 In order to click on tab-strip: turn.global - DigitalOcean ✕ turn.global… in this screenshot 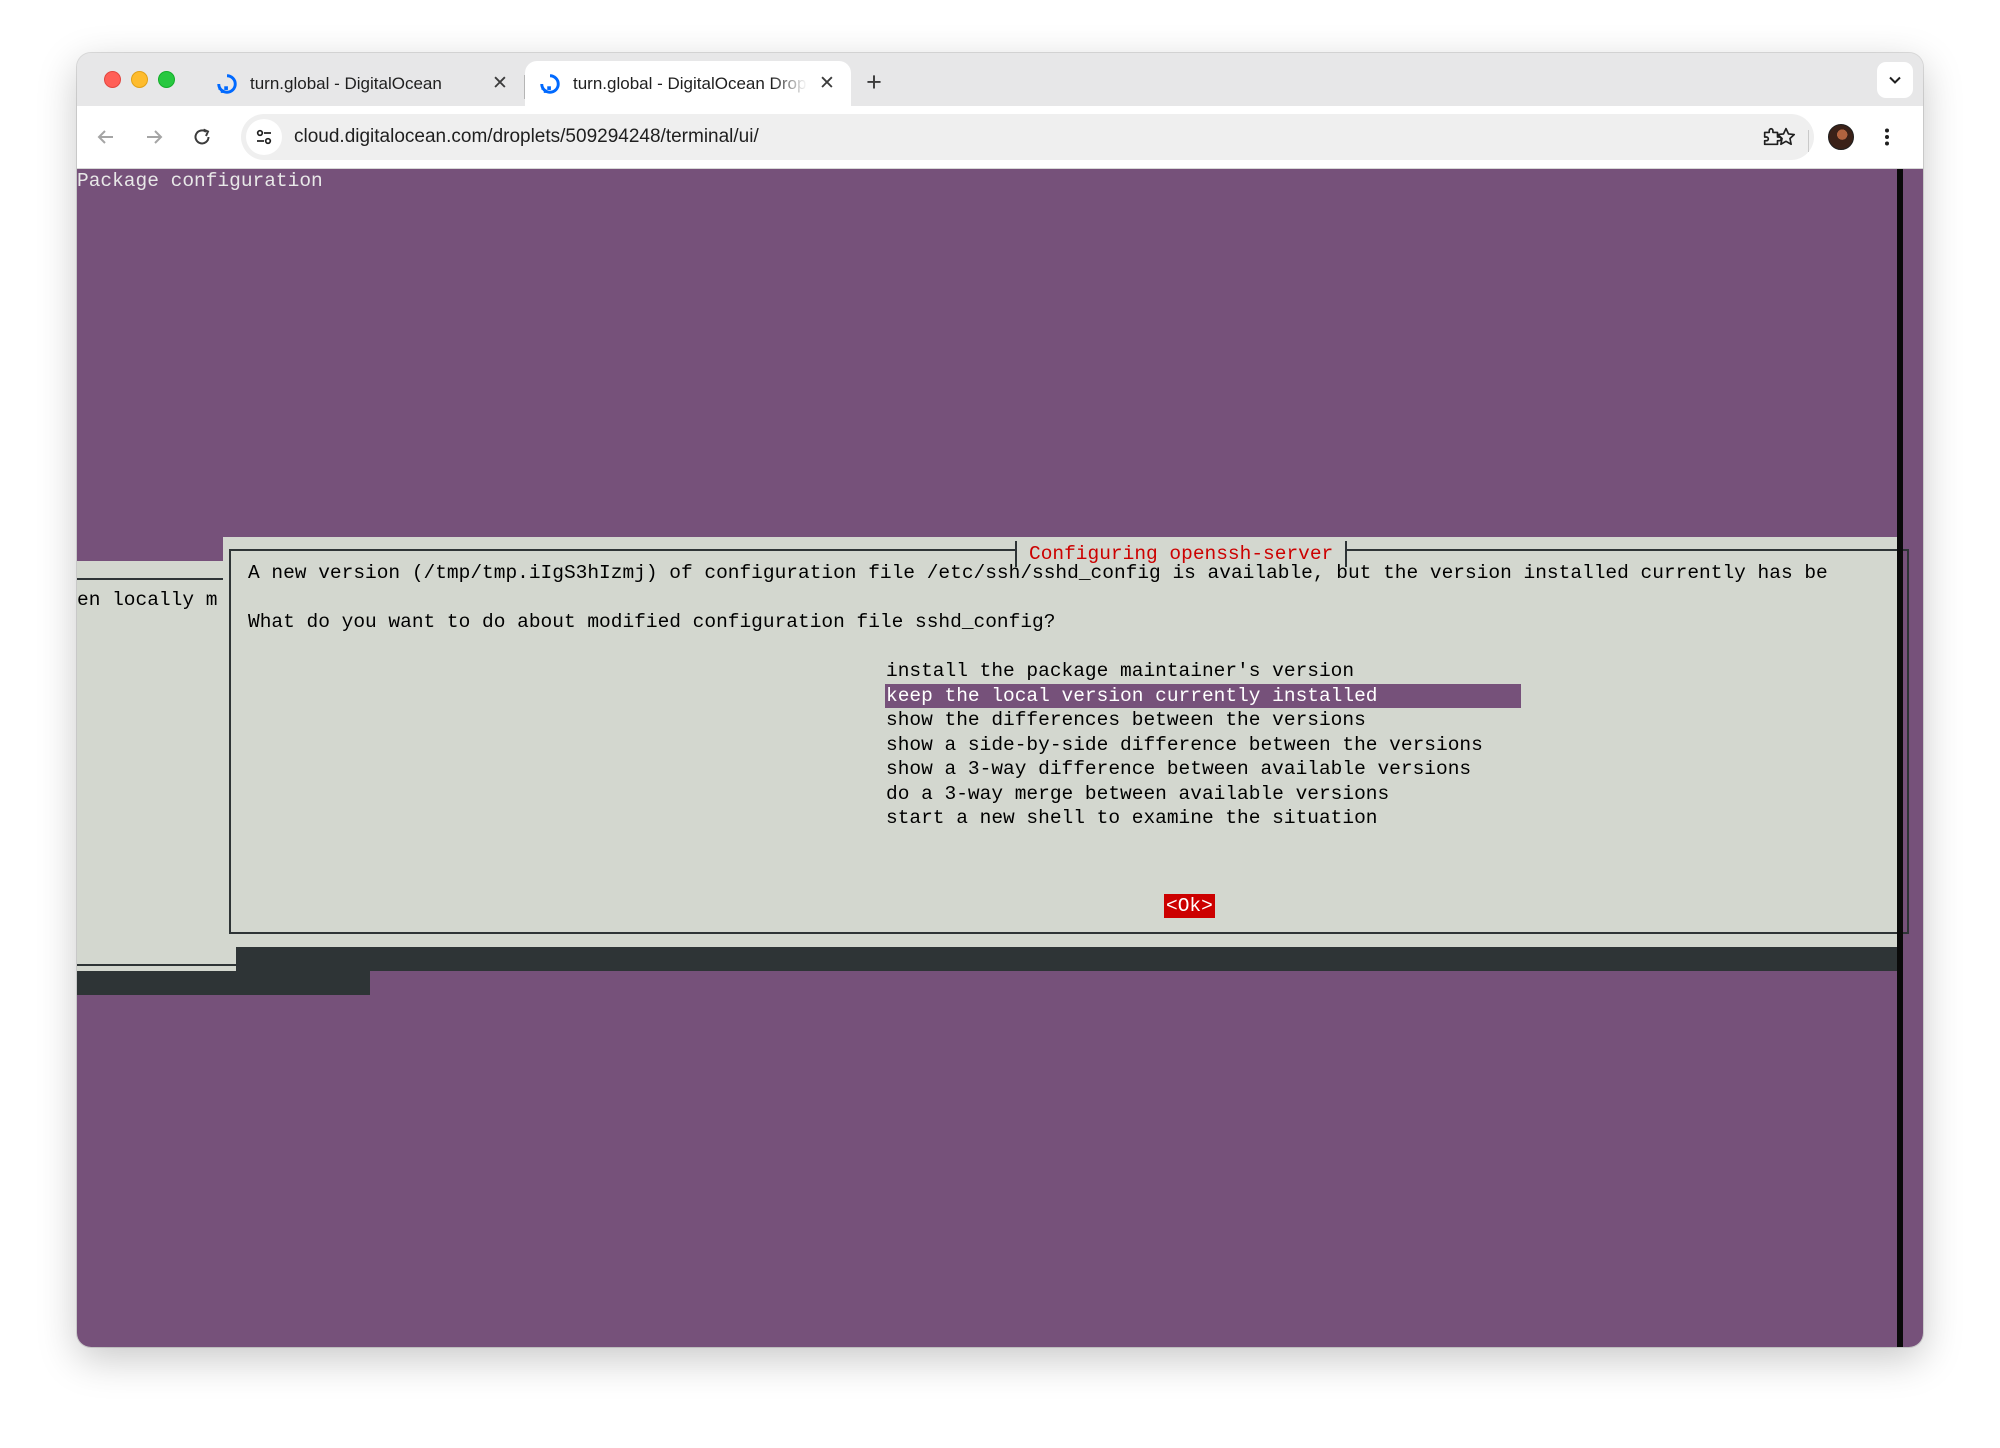, I will do `click(1000, 79)`.